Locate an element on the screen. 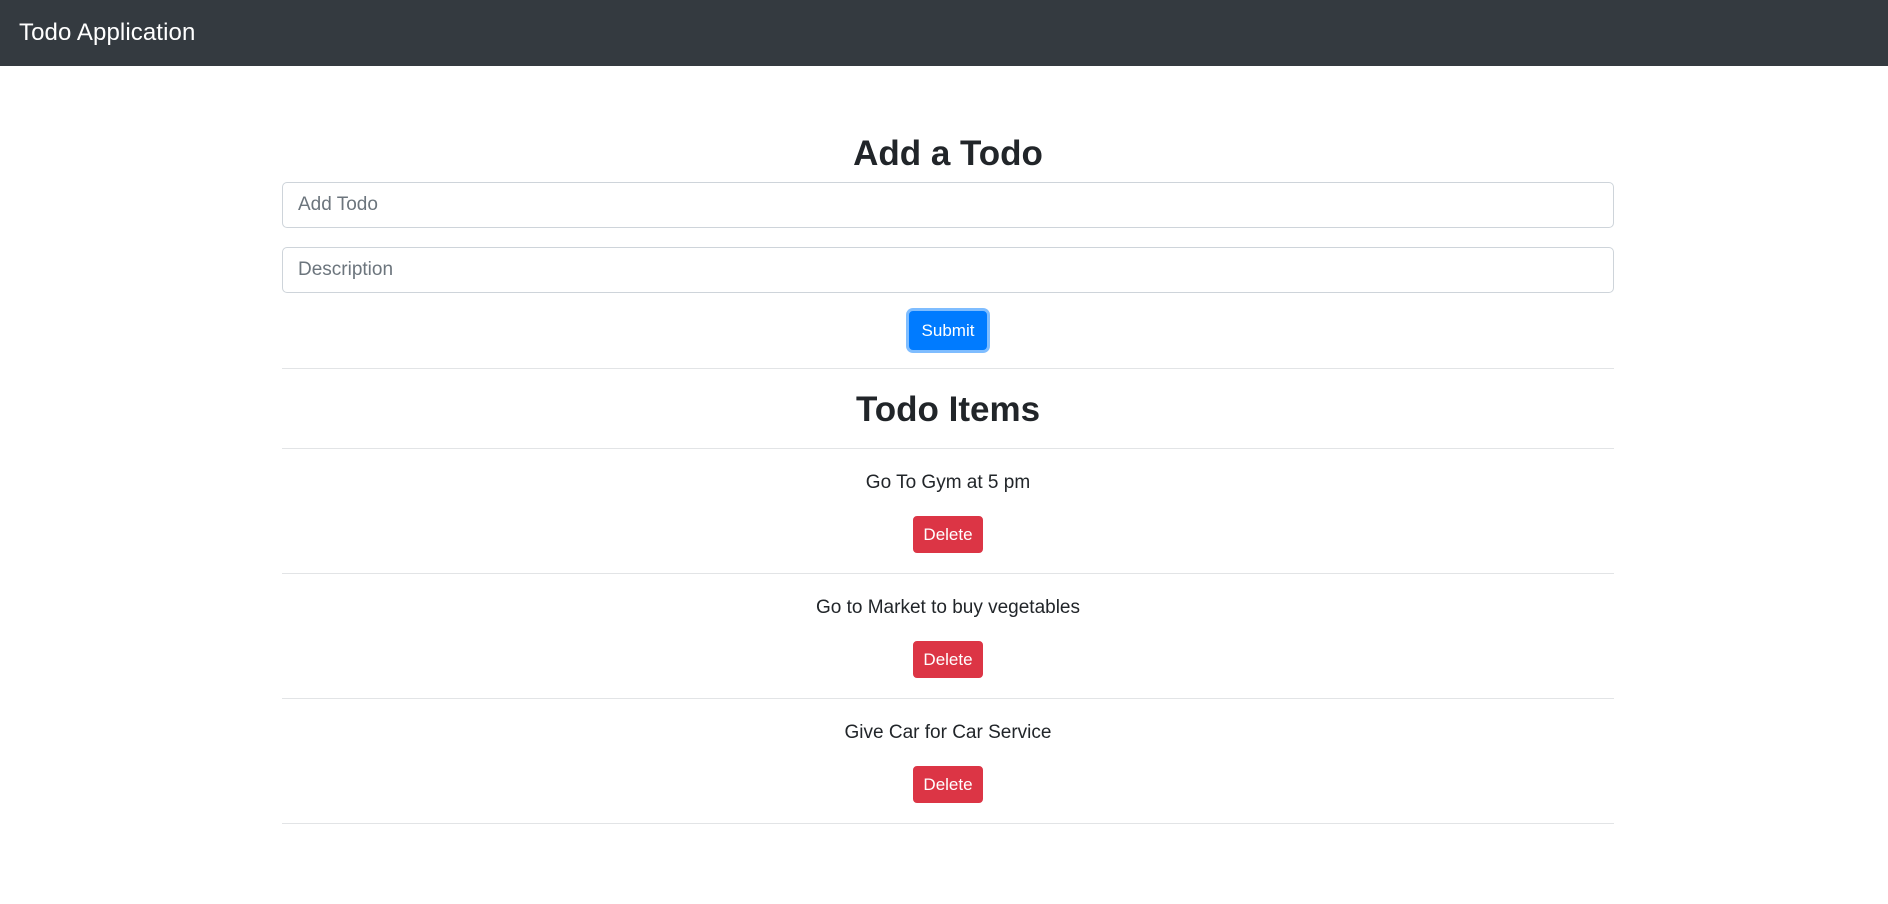  todo-description-input is located at coordinates (948, 270).